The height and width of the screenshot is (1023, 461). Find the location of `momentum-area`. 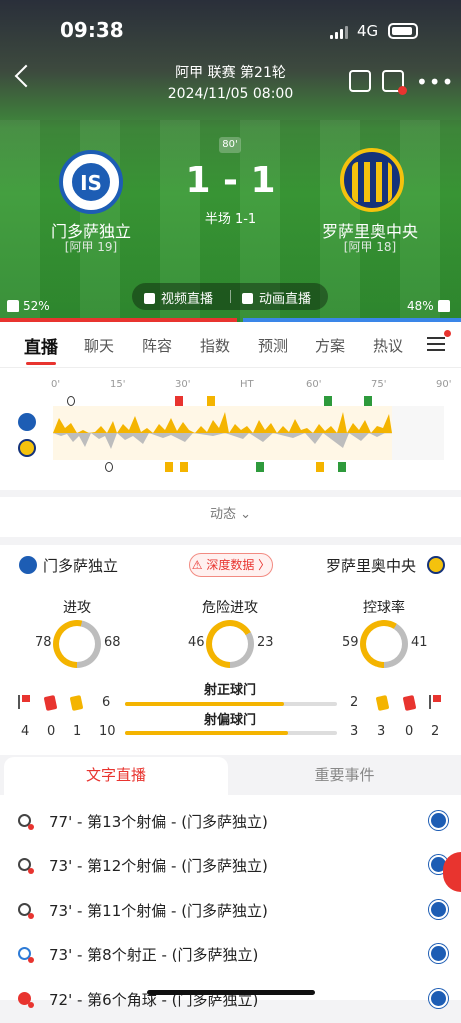

momentum-area is located at coordinates (222, 433).